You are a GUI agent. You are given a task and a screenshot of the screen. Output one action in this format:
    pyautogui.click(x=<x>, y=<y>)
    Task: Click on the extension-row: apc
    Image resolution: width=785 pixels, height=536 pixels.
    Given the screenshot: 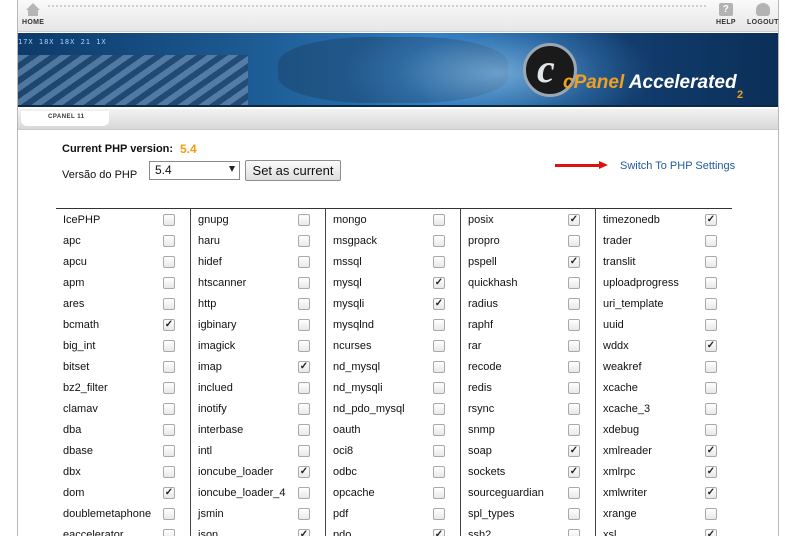 What is the action you would take?
    pyautogui.click(x=123, y=241)
    